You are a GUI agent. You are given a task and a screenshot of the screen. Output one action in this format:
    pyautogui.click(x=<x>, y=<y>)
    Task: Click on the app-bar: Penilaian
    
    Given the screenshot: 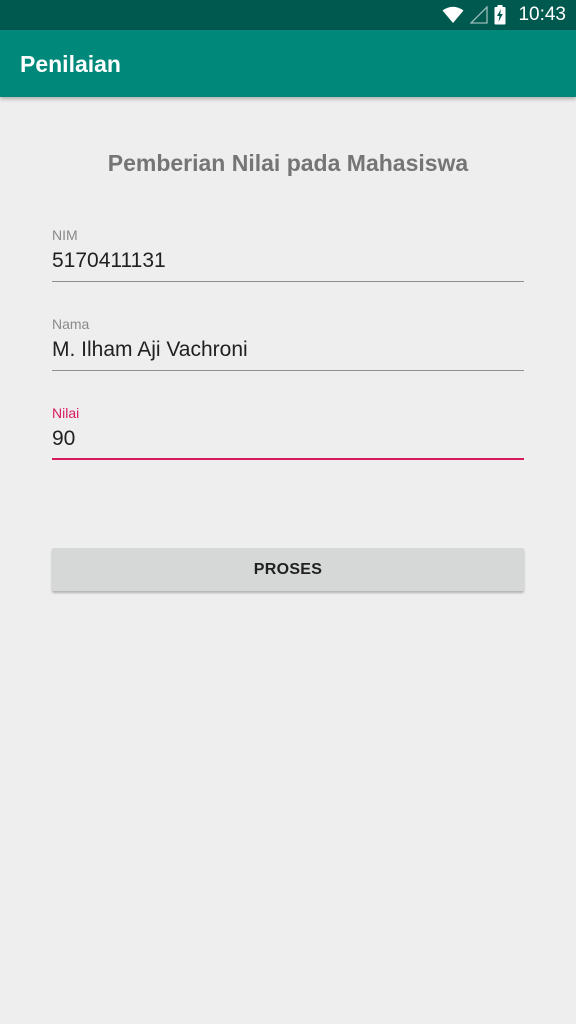 What is the action you would take?
    pyautogui.click(x=288, y=63)
    